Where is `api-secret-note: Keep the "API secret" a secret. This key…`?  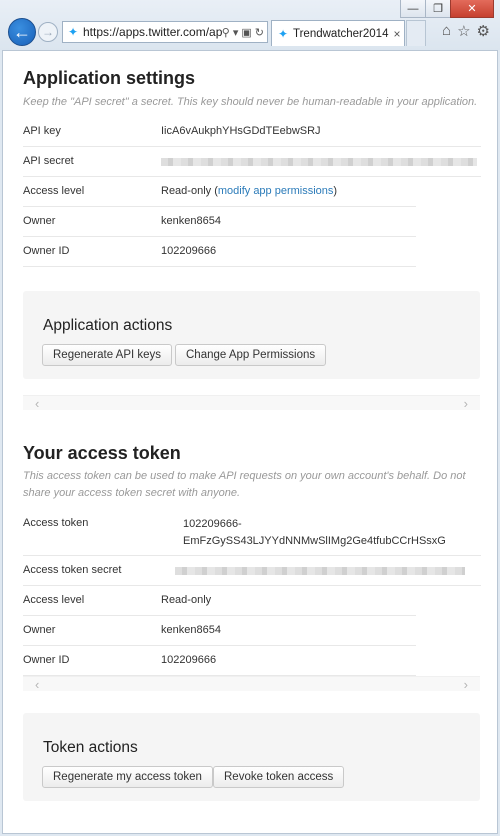 api-secret-note: Keep the "API secret" a secret. This key… is located at coordinates (250, 102).